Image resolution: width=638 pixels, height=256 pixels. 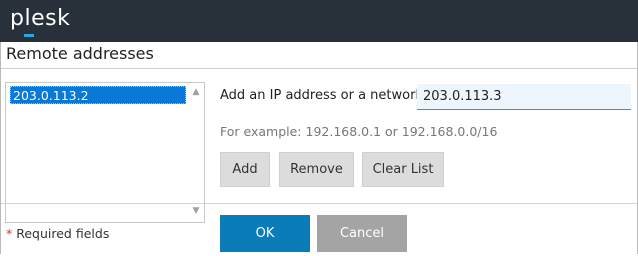 I want to click on chevron-down-icon: ▼, so click(x=196, y=212).